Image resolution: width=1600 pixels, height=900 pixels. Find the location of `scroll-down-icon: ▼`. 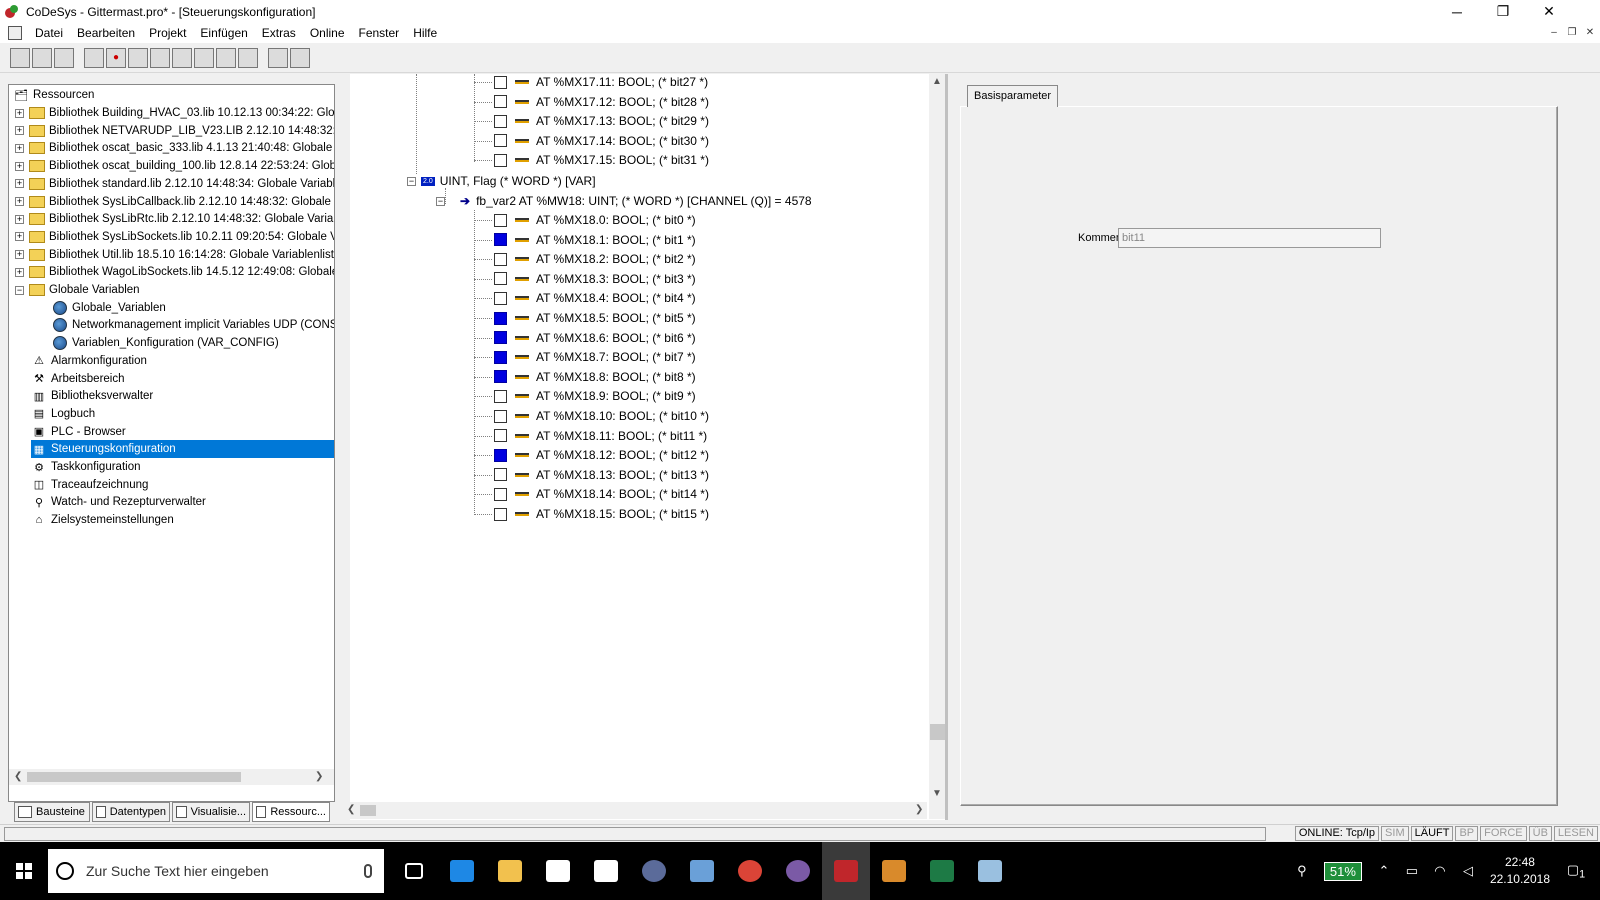

scroll-down-icon: ▼ is located at coordinates (937, 793).